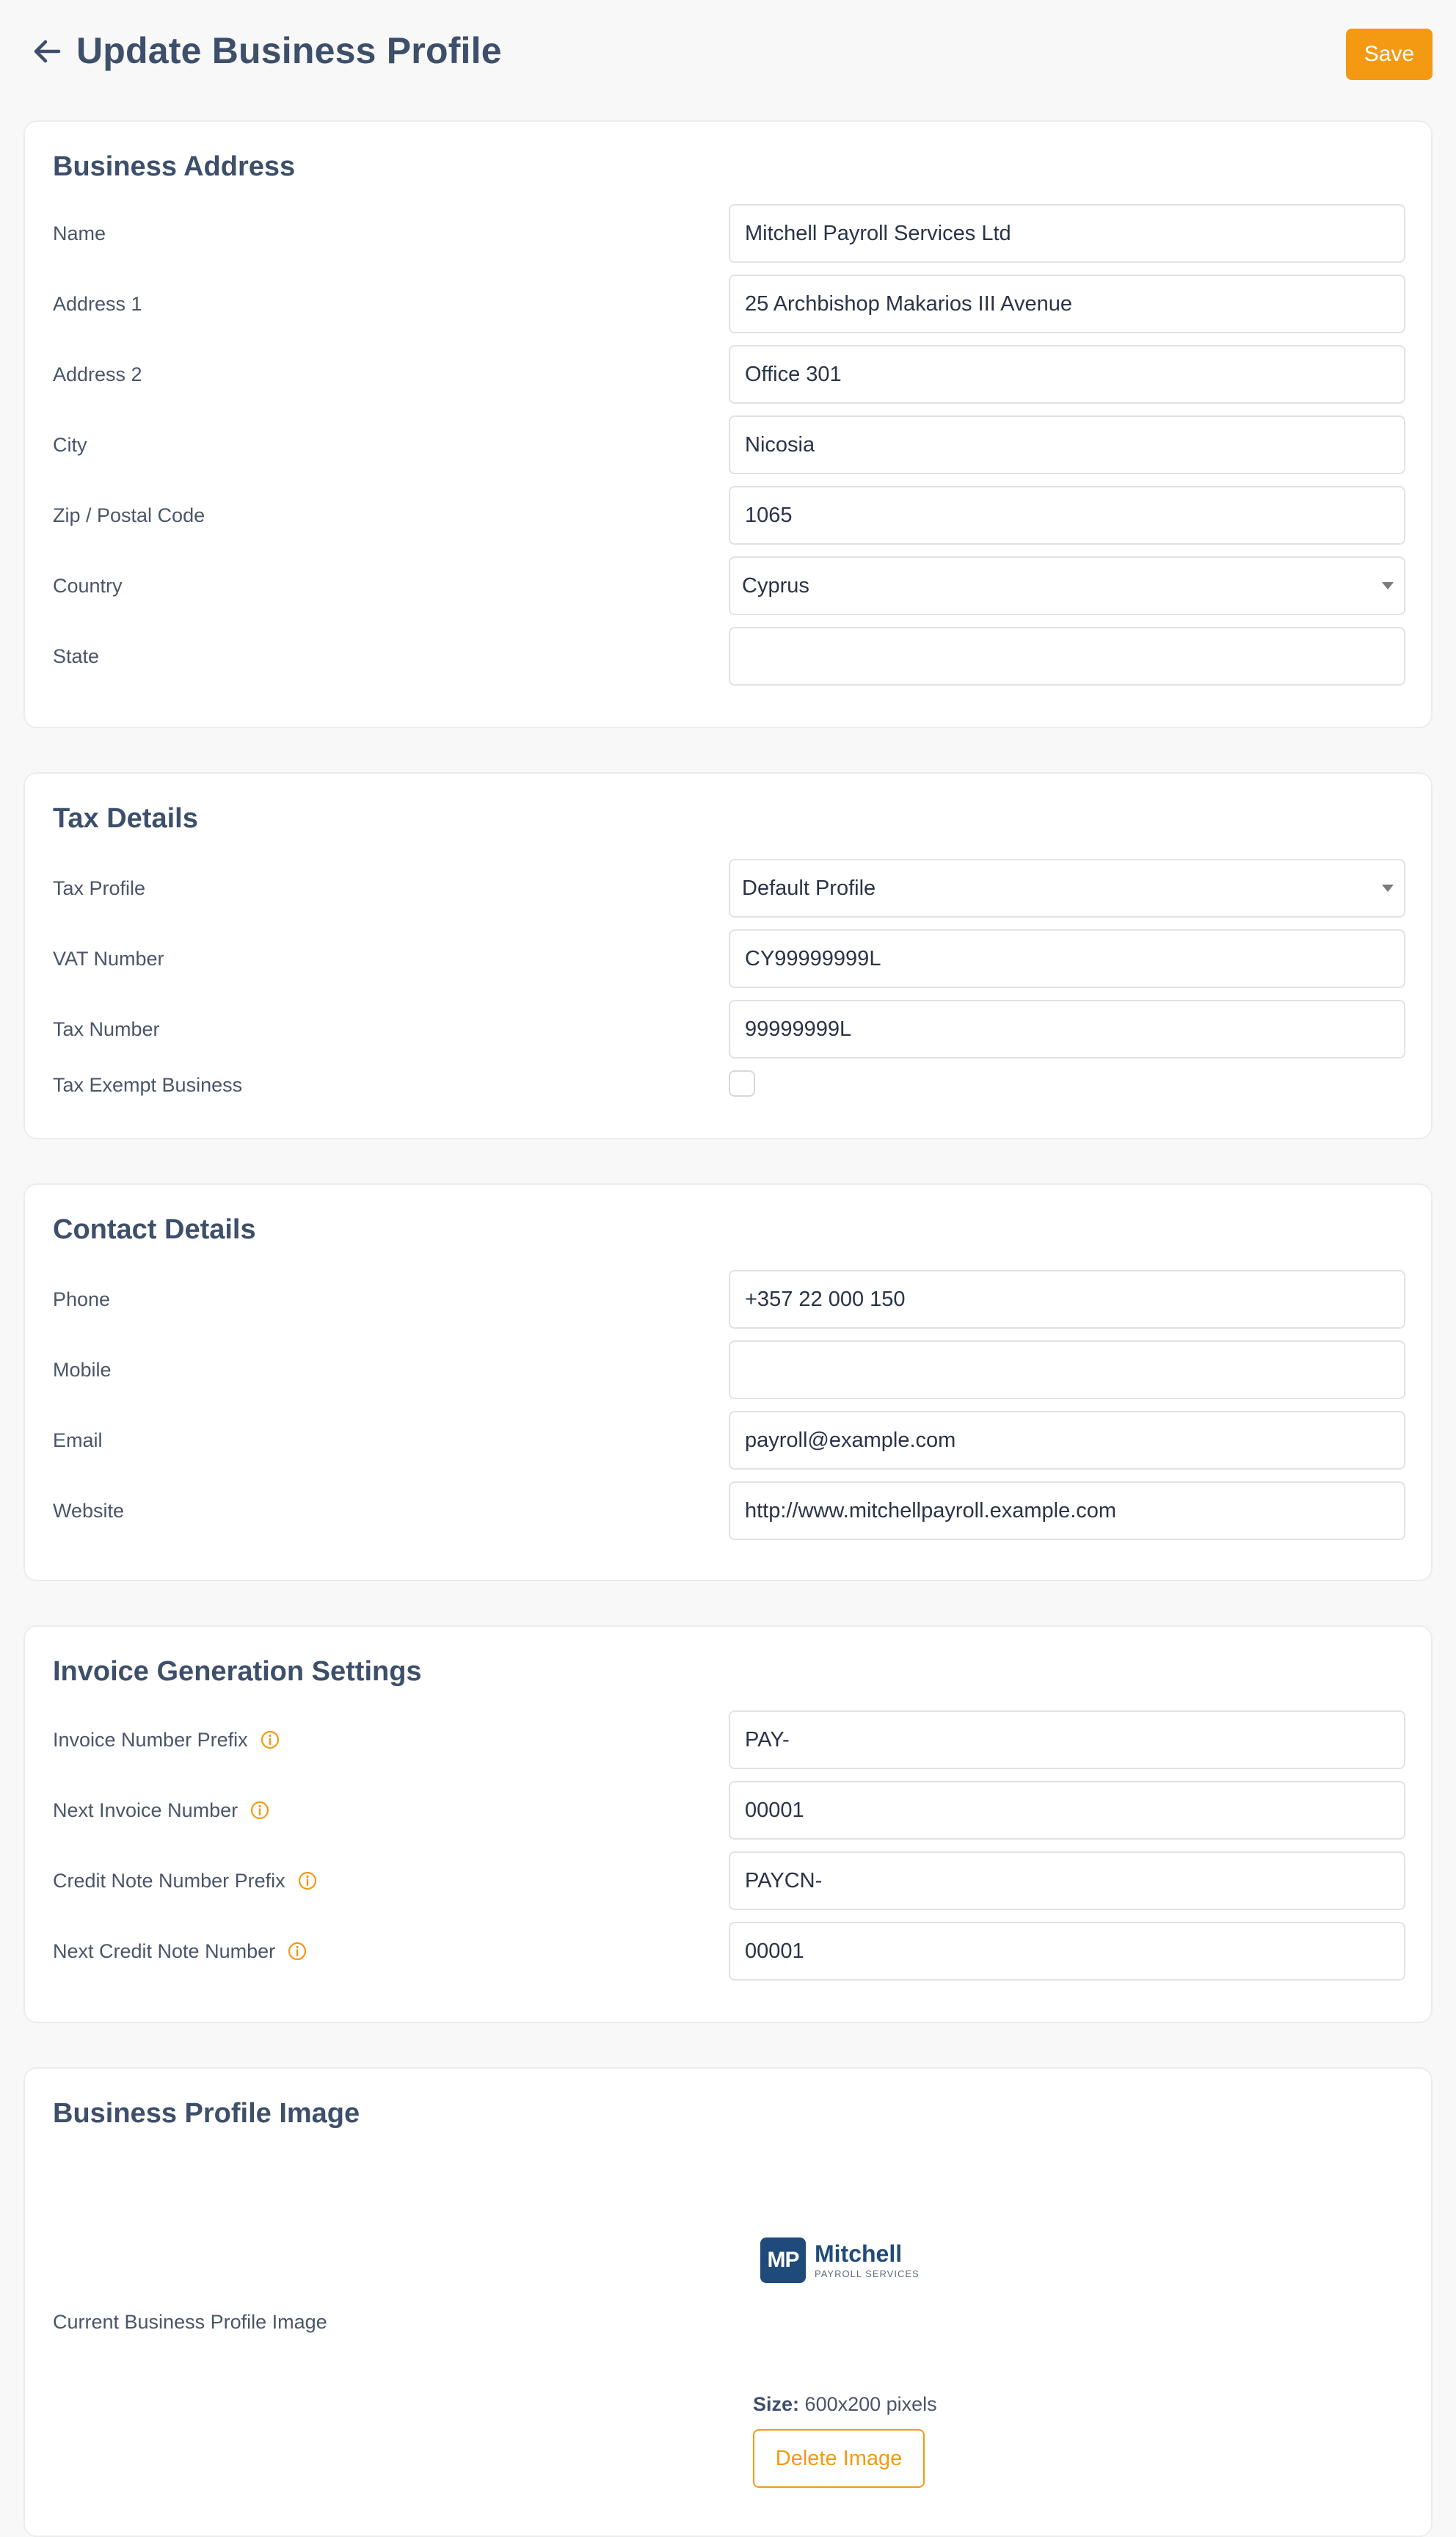 The image size is (1456, 2537). What do you see at coordinates (1389, 54) in the screenshot?
I see `save-button: Save` at bounding box center [1389, 54].